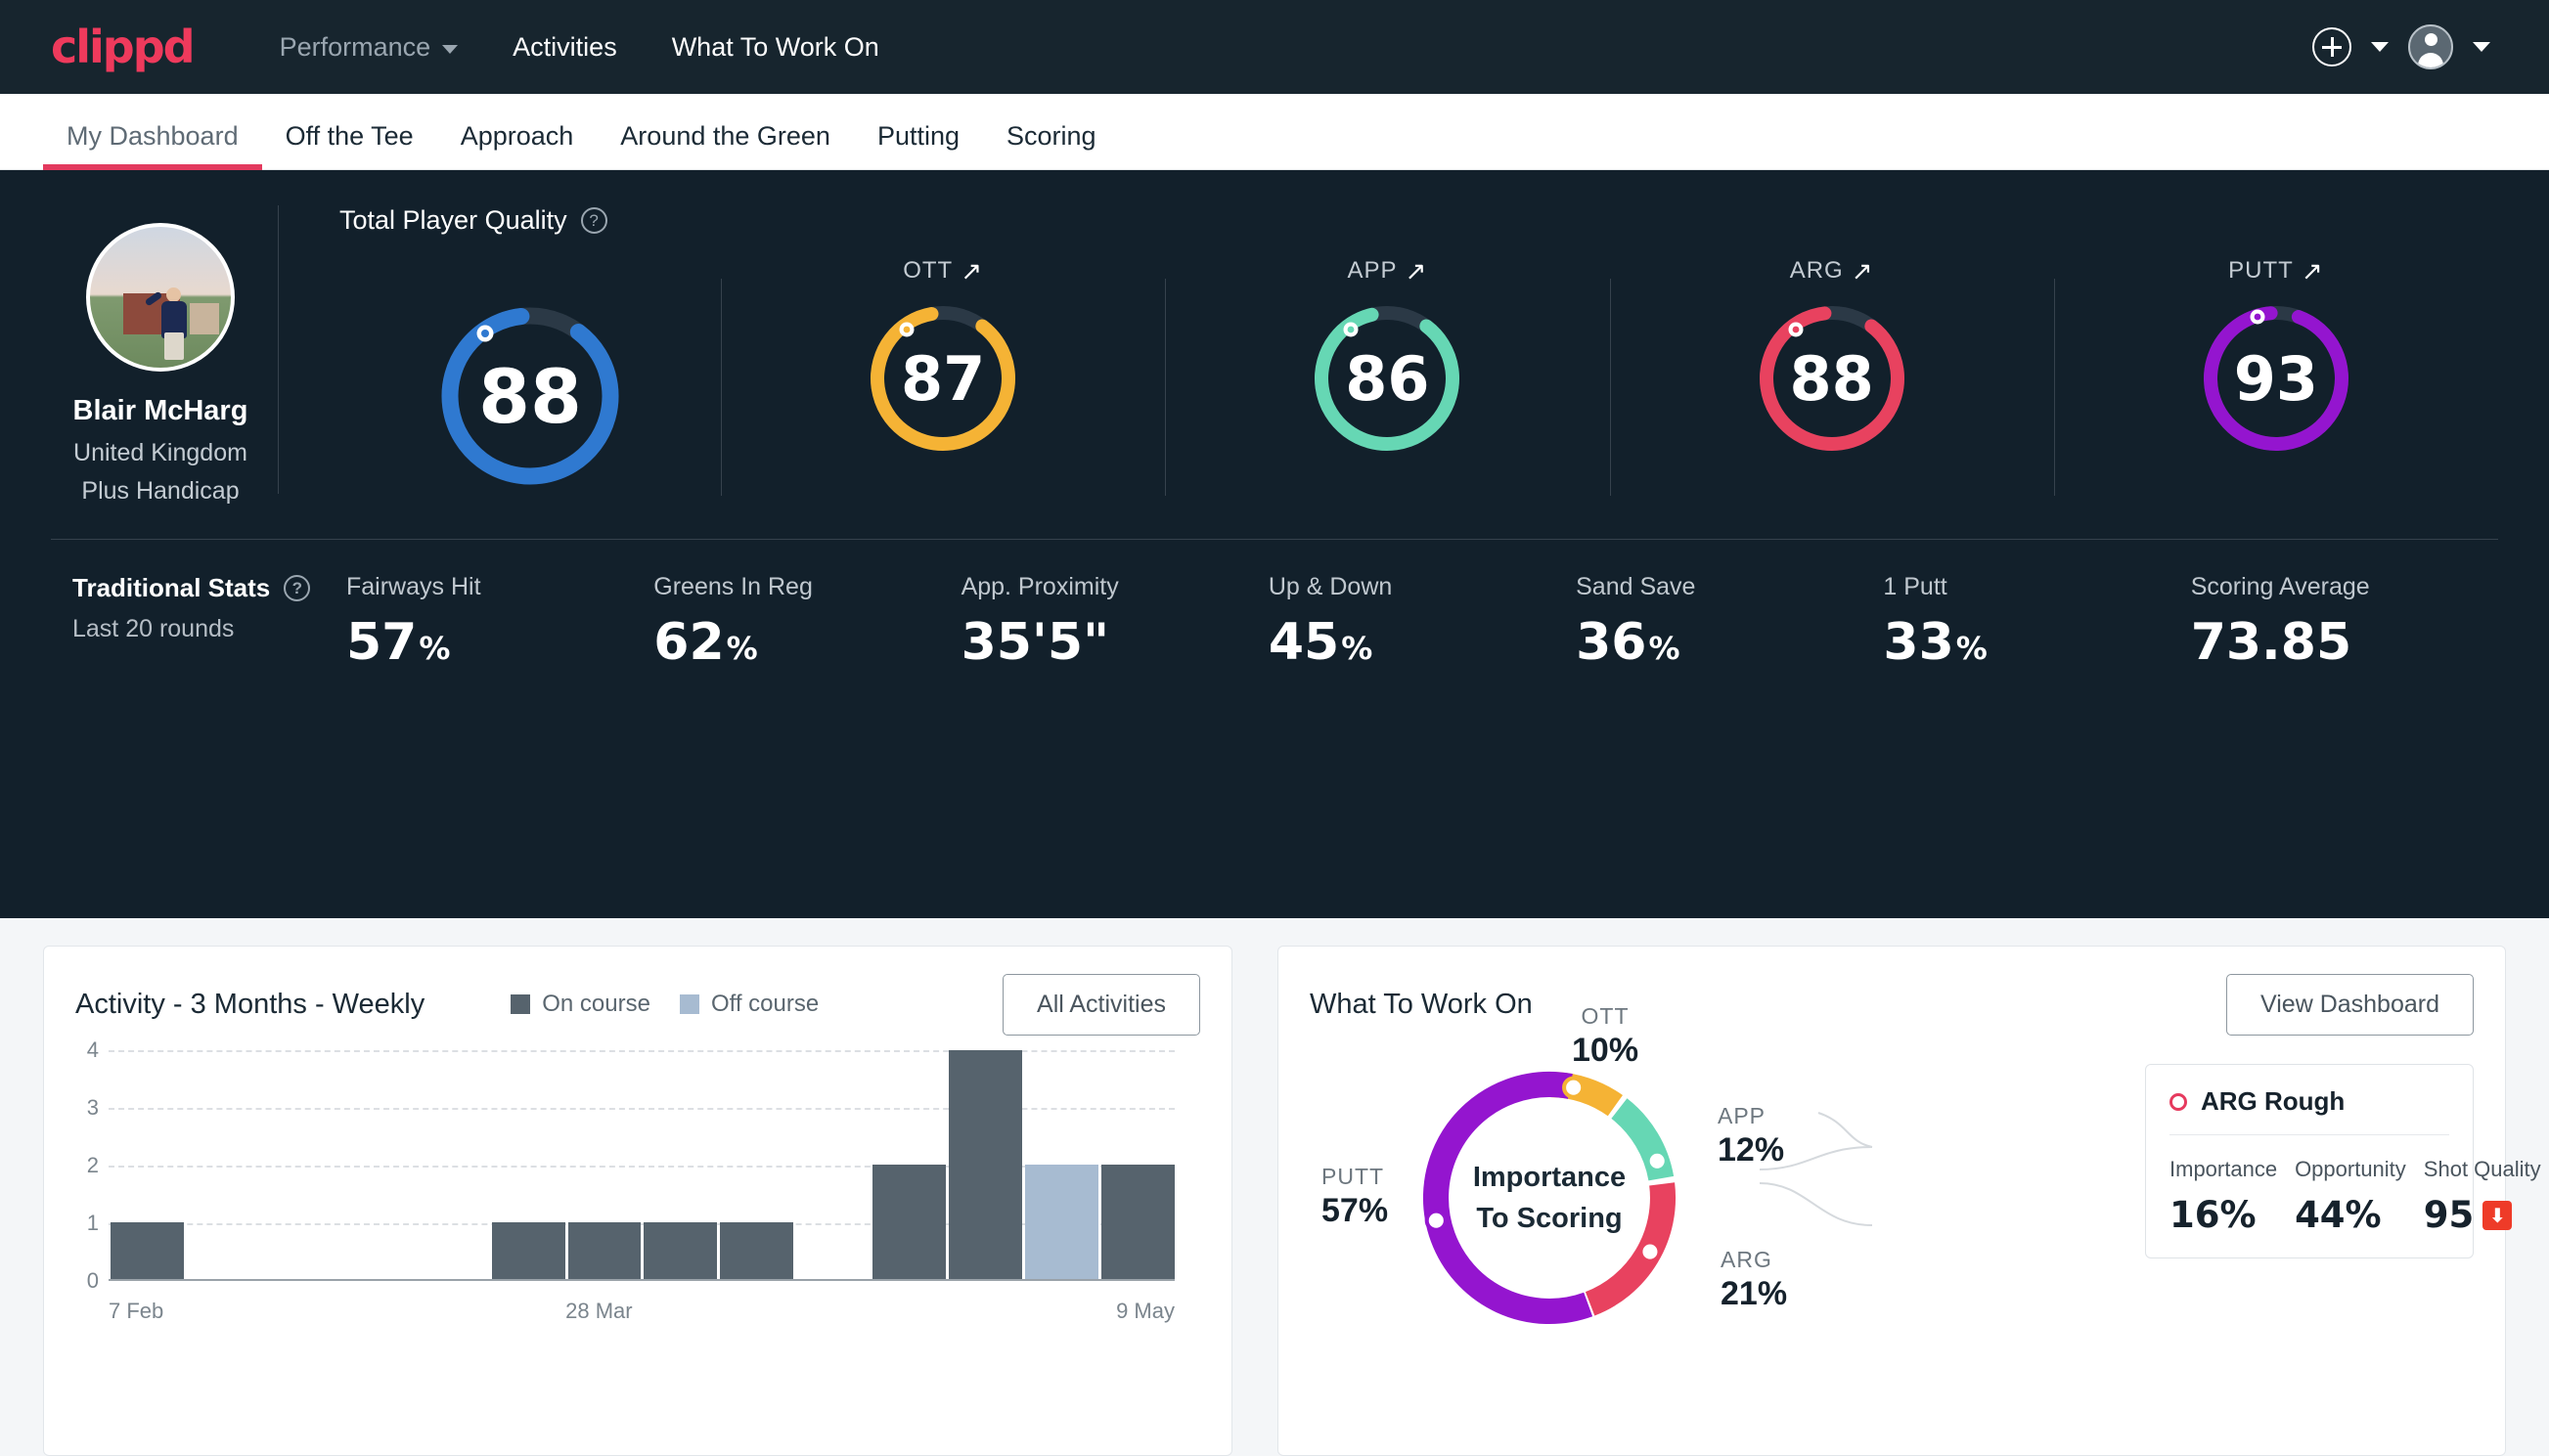 The height and width of the screenshot is (1456, 2549). What do you see at coordinates (1606, 1050) in the screenshot?
I see `donut-label-value-ott: 10%` at bounding box center [1606, 1050].